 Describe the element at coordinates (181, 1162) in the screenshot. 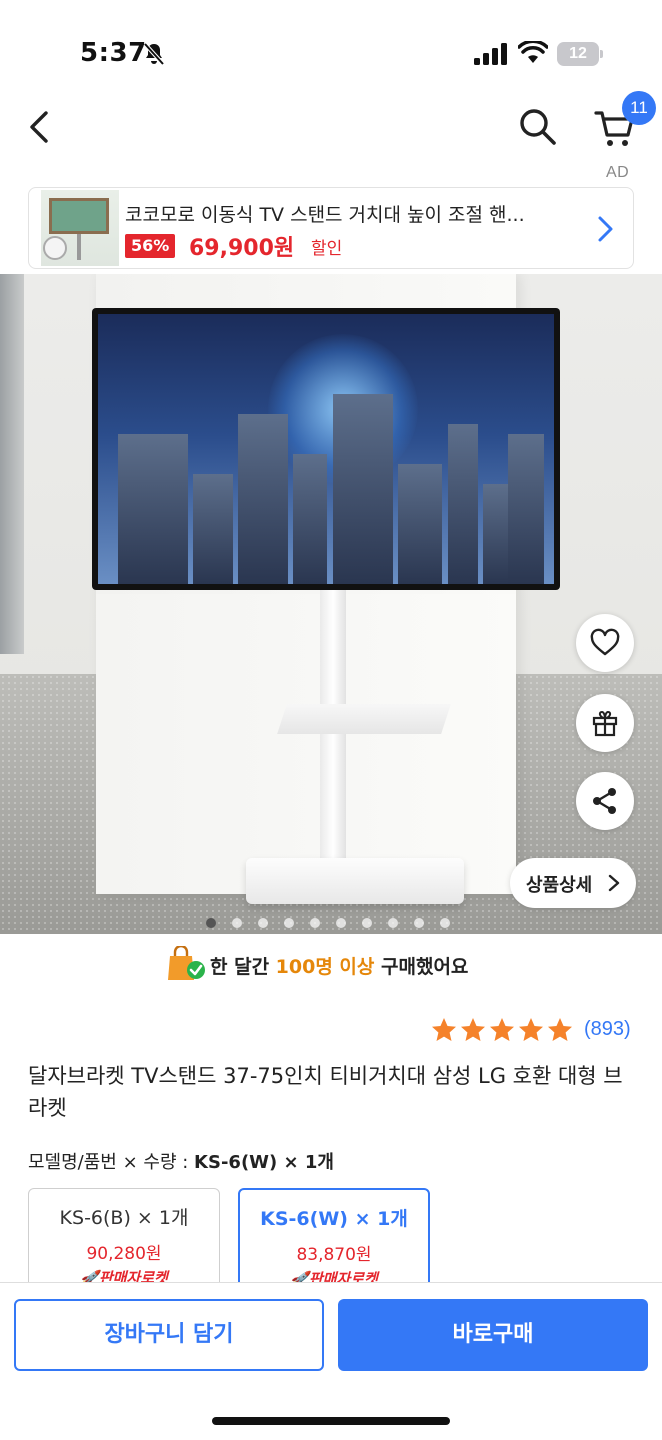

I see `option-selection-label: 모델명/품번 × 수량 : KS-6(W) × 1개` at that location.